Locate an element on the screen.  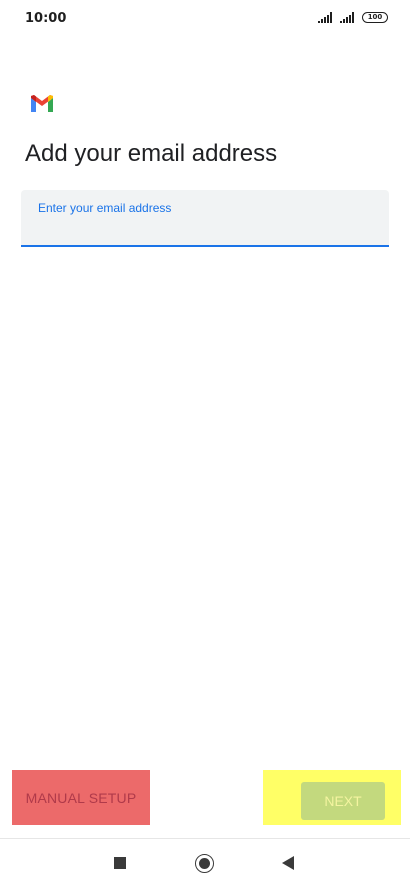
battery-icon: 100 is located at coordinates (375, 17).